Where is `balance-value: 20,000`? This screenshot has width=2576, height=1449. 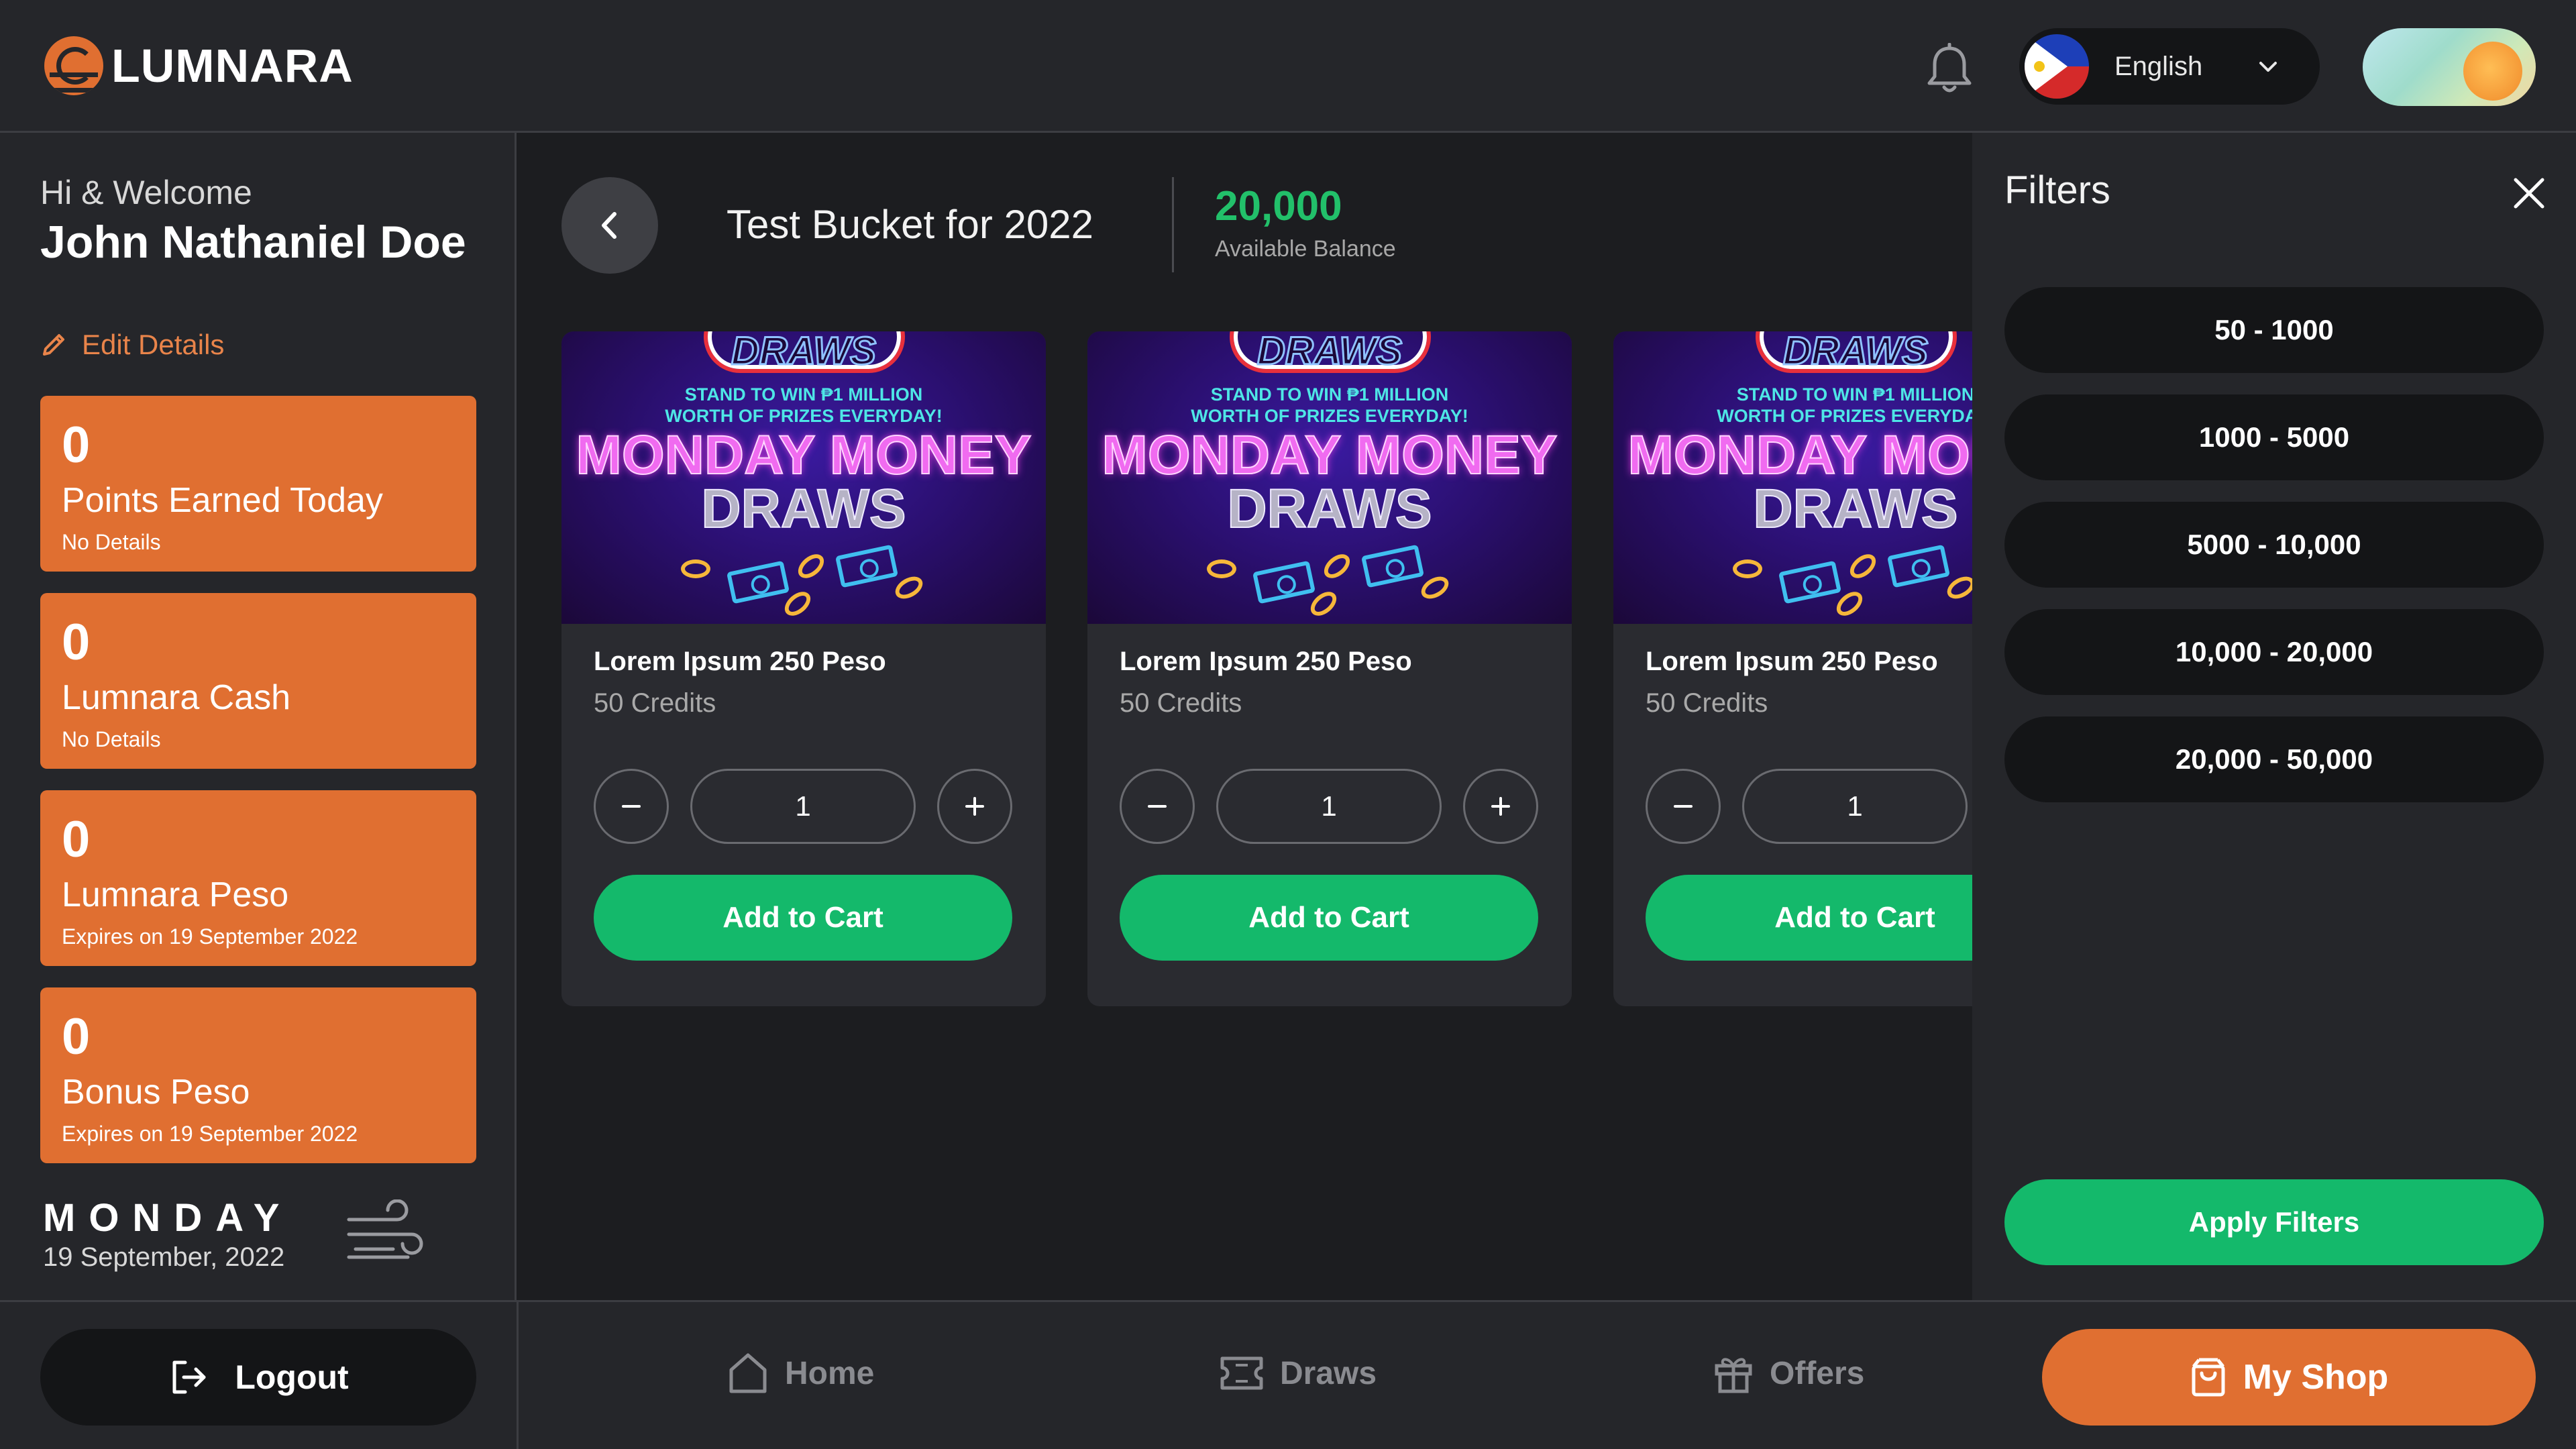
balance-value: 20,000 is located at coordinates (1278, 206).